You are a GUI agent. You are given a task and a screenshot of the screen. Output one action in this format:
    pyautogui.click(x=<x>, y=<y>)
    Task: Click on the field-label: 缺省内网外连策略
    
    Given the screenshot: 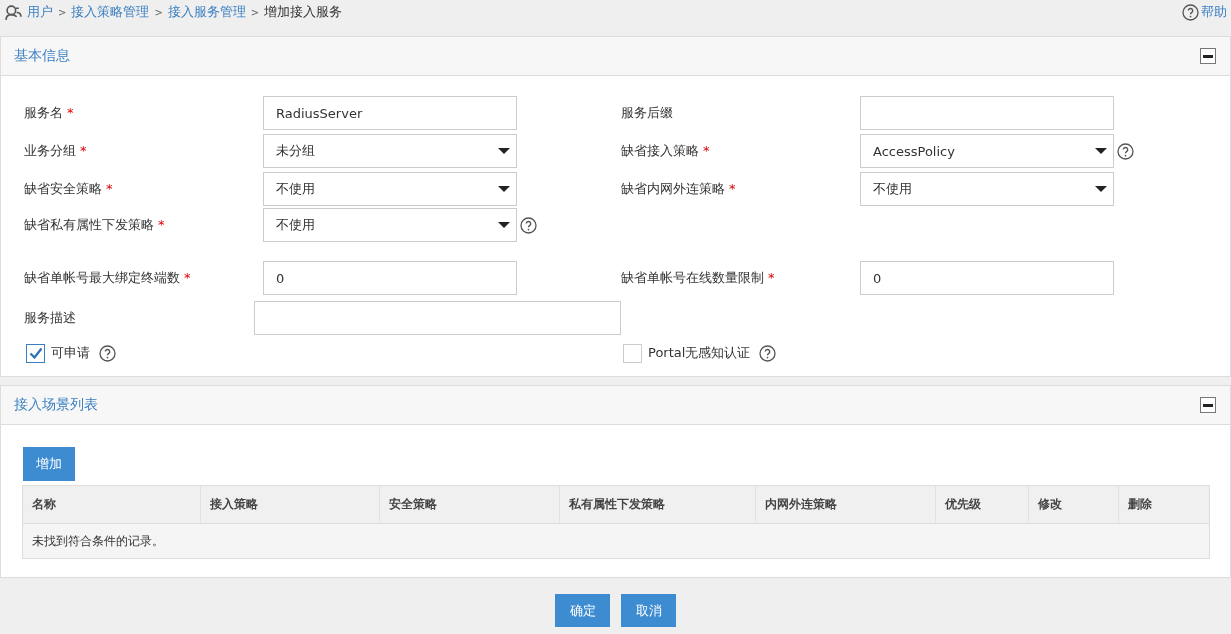 What is the action you would take?
    pyautogui.click(x=673, y=188)
    